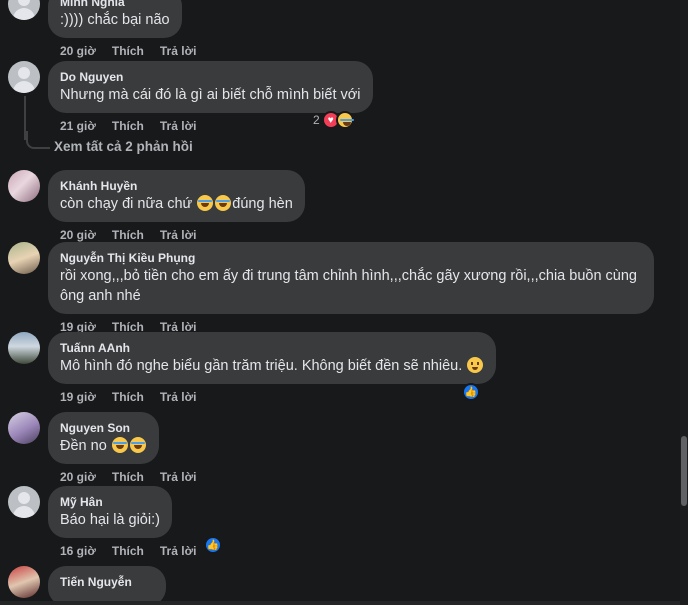 The height and width of the screenshot is (605, 688). I want to click on reaction-summary: 2 ♥, so click(333, 120).